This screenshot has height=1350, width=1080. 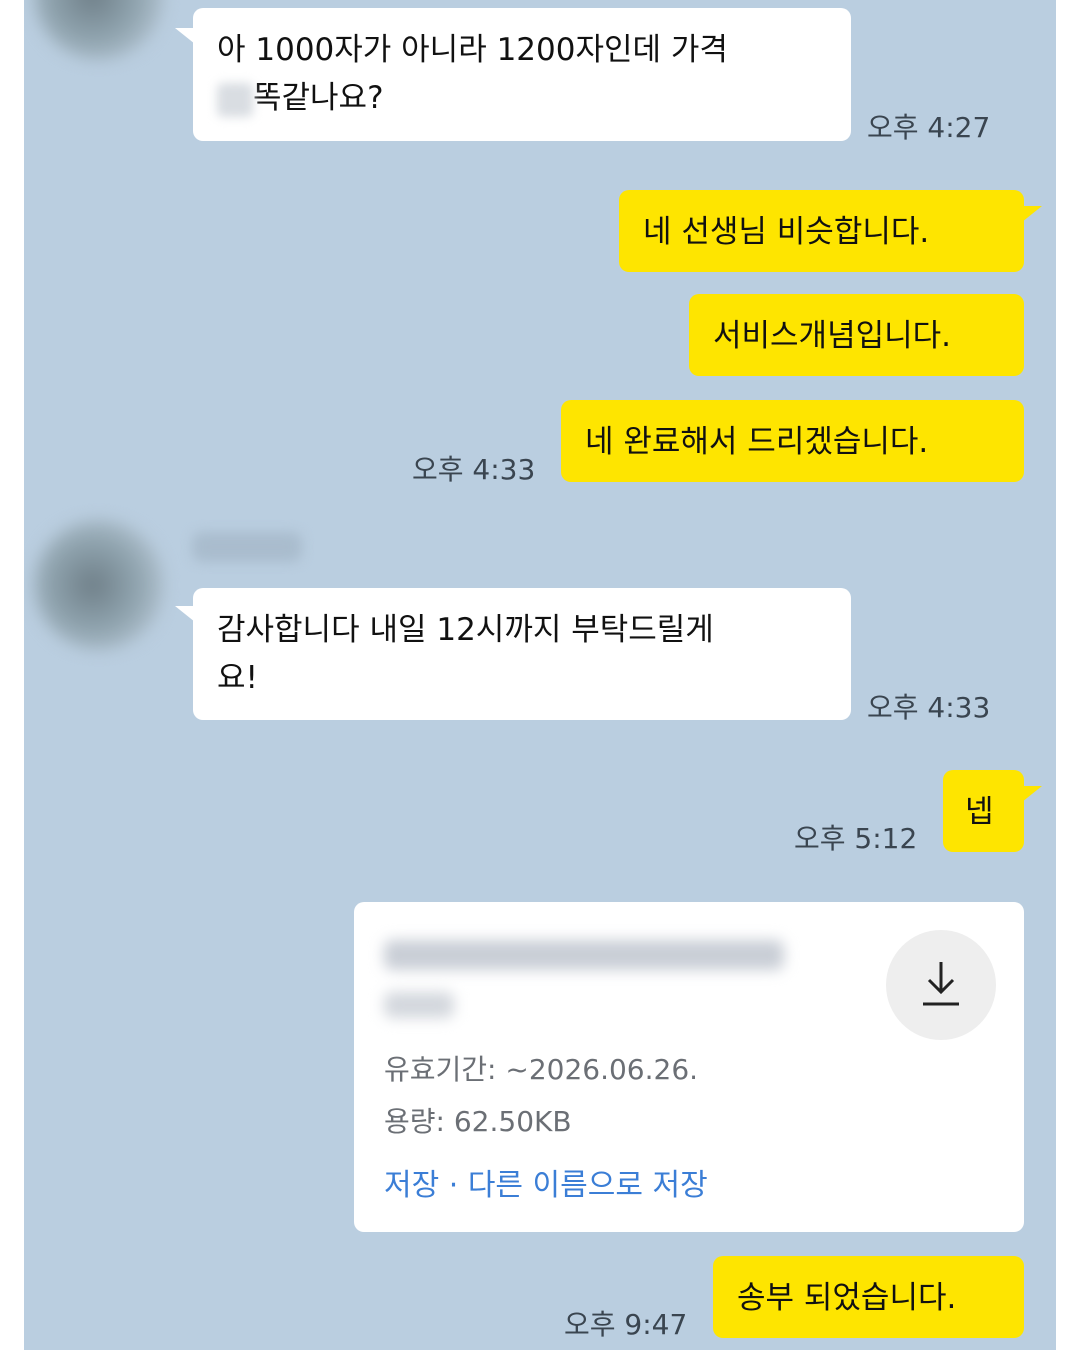 I want to click on message-time: 오후 4:27, so click(x=929, y=127).